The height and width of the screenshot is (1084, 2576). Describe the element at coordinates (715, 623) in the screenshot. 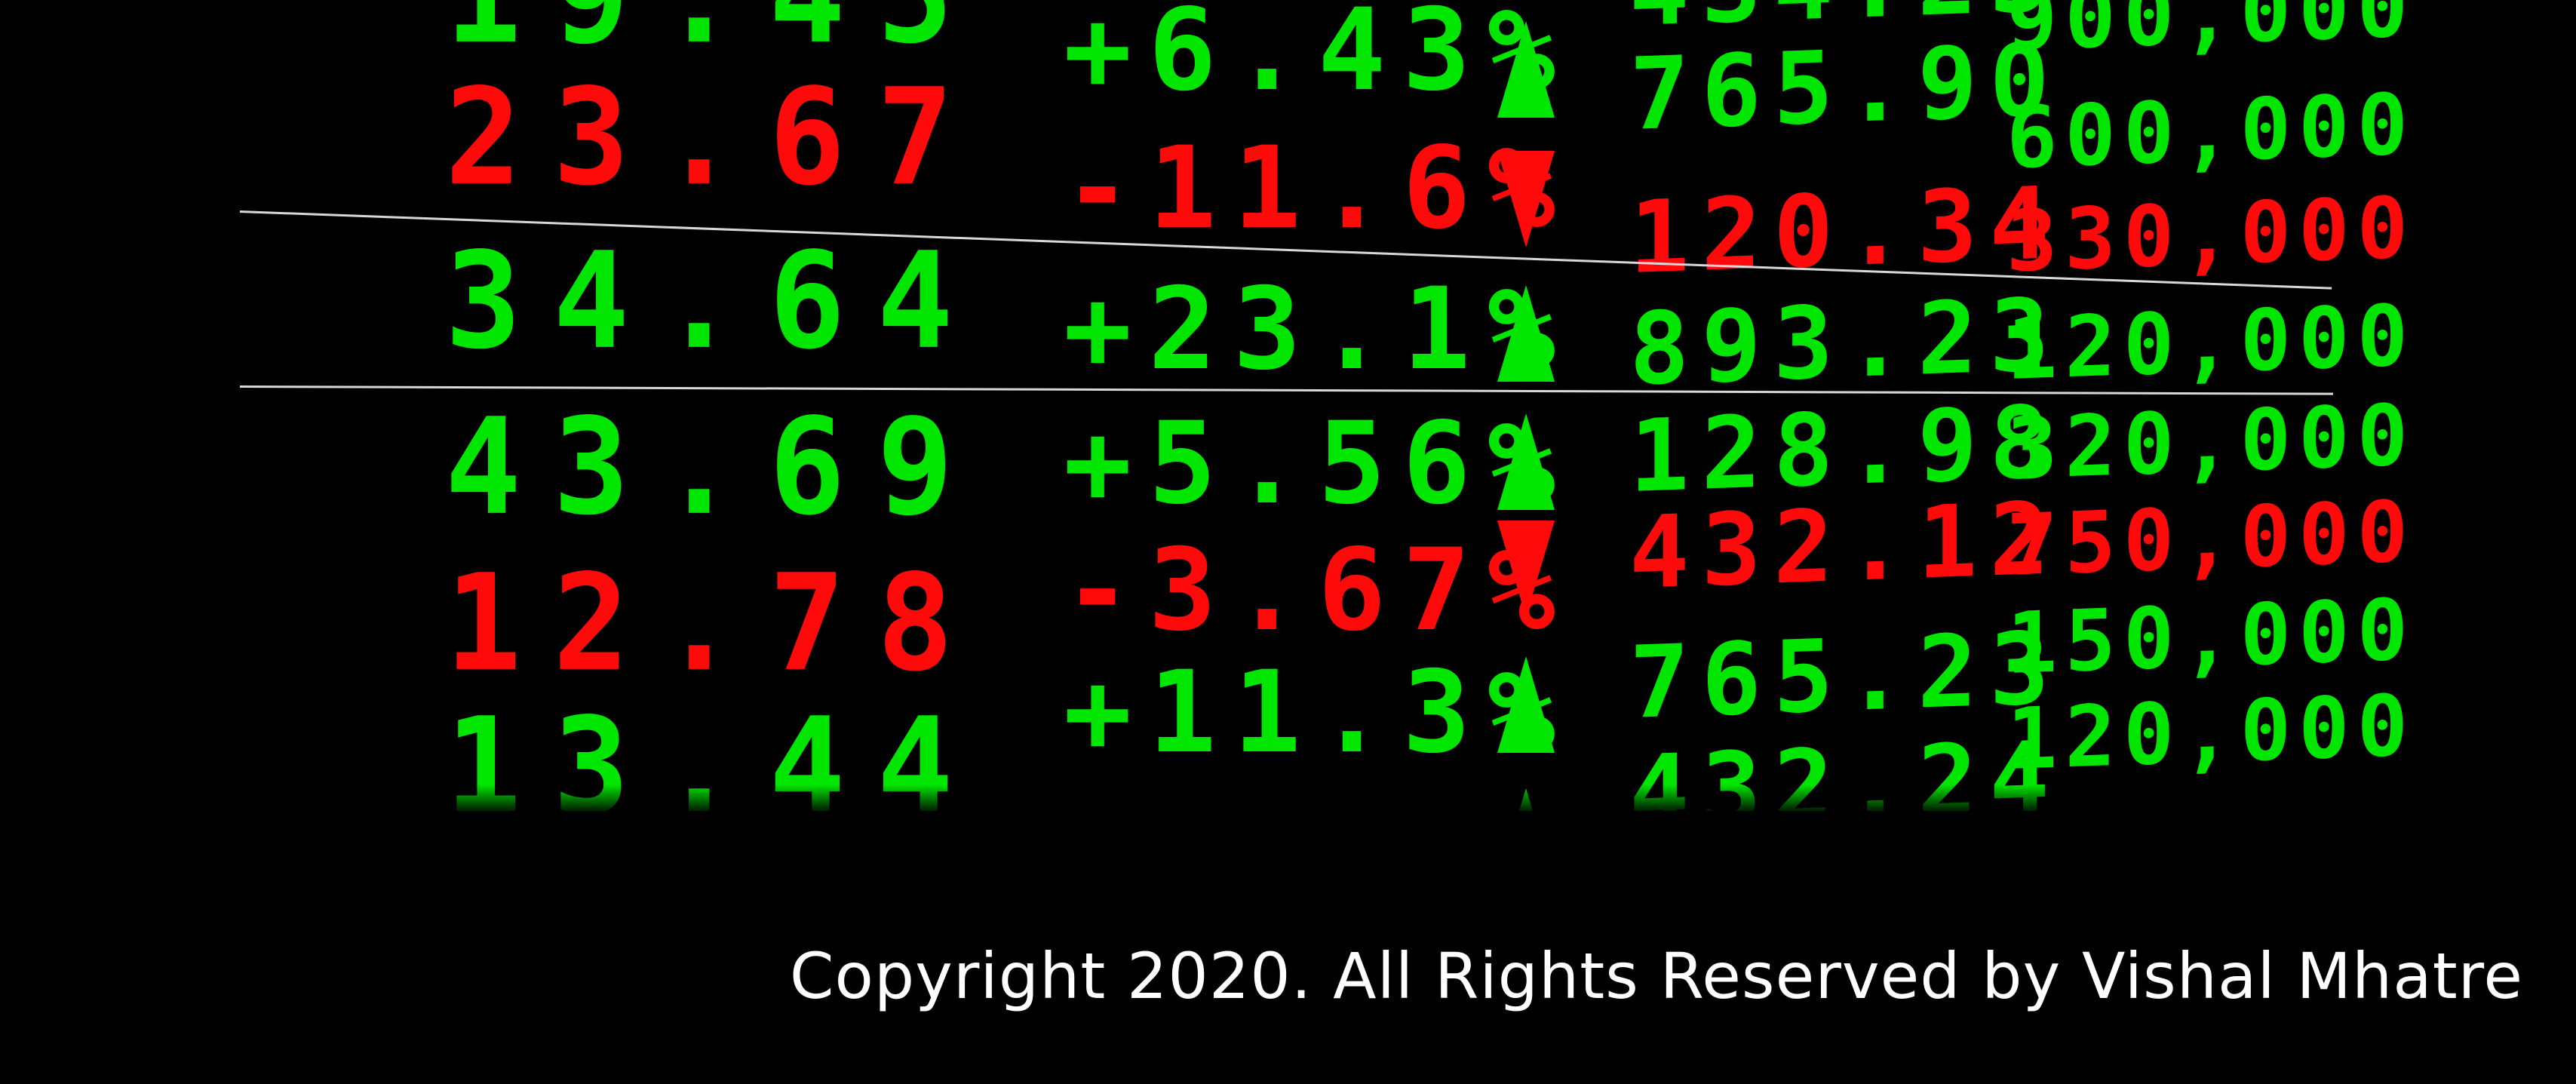

I see `price-cell: 12.78` at that location.